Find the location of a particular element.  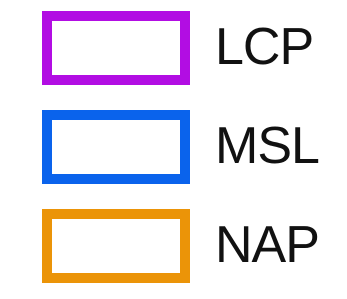

legend-swatch-lcp is located at coordinates (116, 48).